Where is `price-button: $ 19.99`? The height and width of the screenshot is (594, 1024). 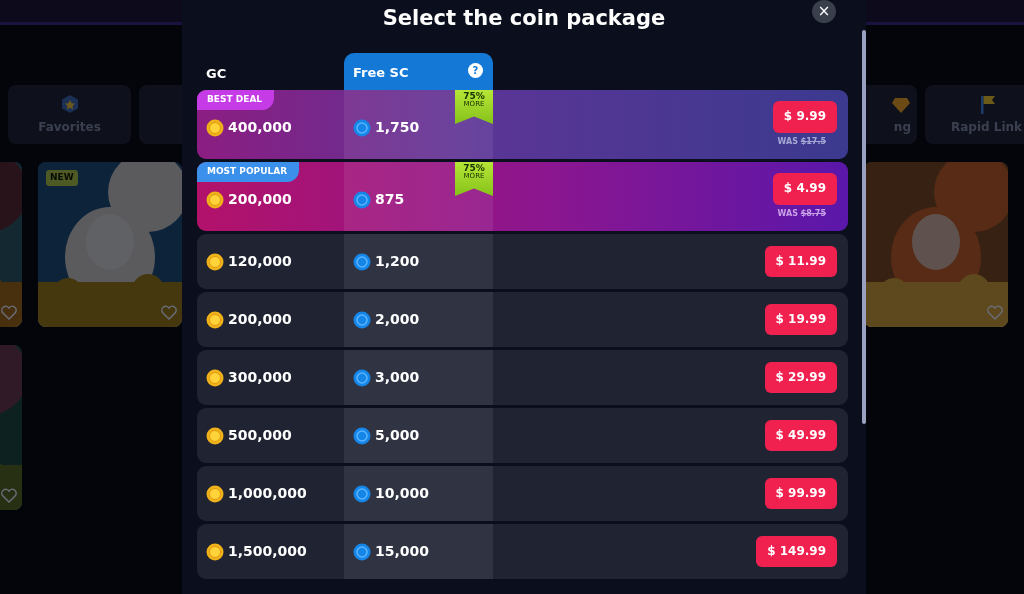 price-button: $ 19.99 is located at coordinates (800, 319).